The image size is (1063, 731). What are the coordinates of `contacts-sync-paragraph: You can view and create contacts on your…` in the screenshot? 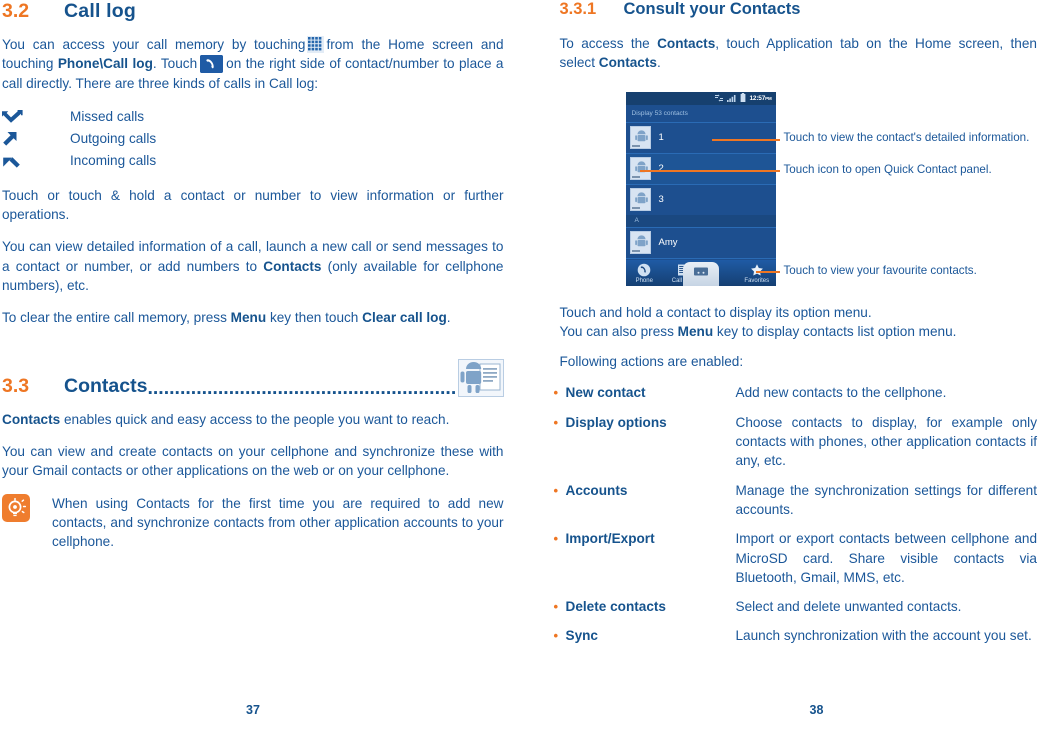 It's located at (253, 461).